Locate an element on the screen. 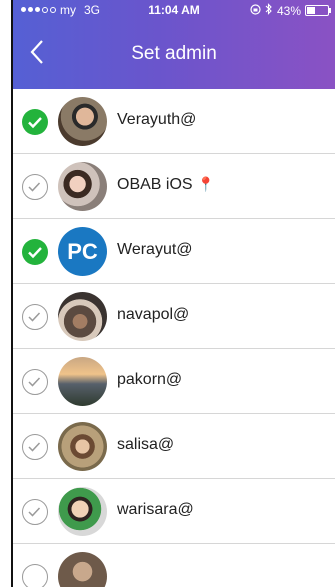 Image resolution: width=335 pixels, height=587 pixels. page-title: Set admin is located at coordinates (174, 53).